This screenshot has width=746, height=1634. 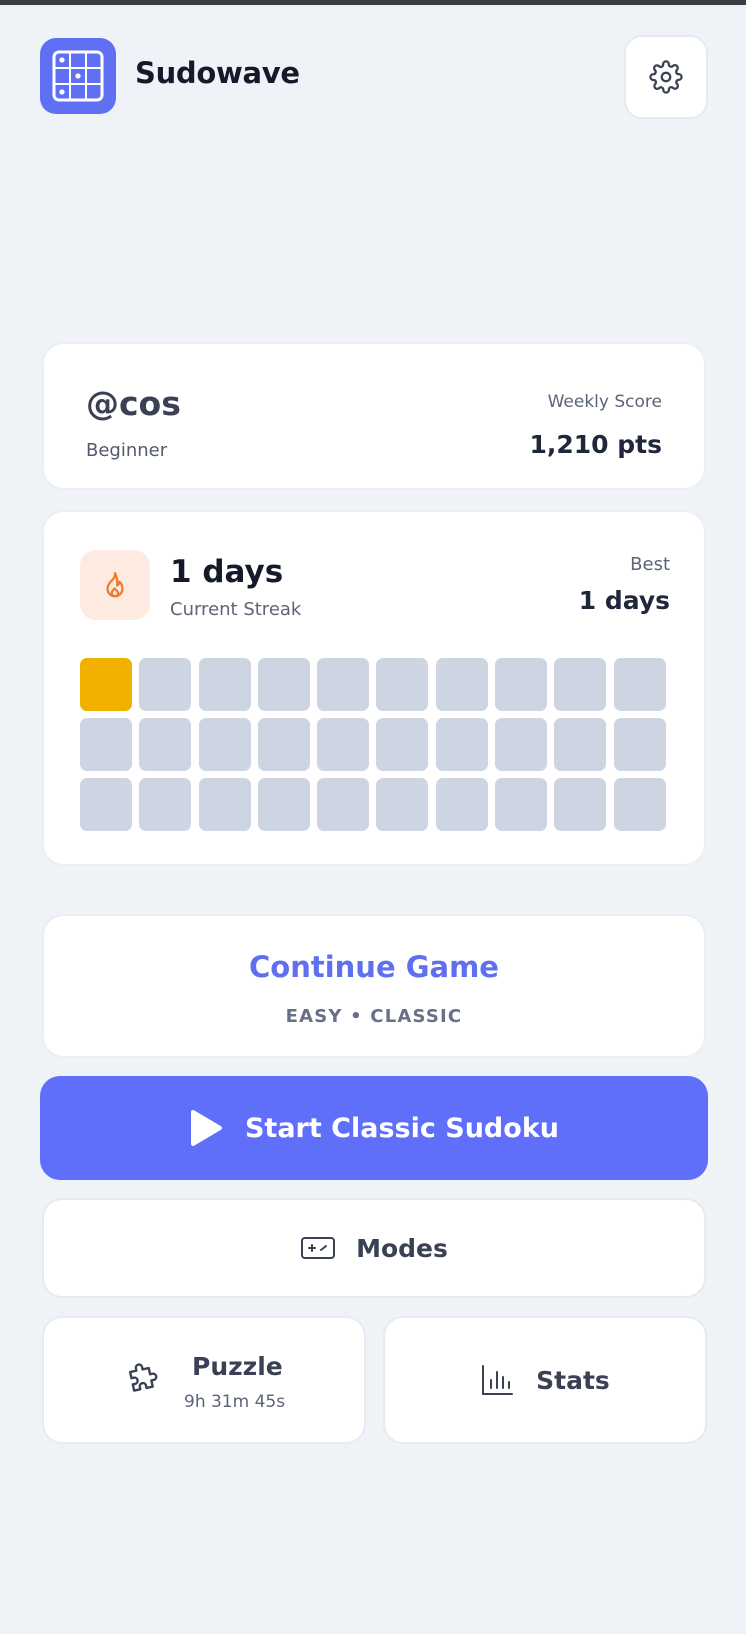 I want to click on start-classic-sudoku-button: Start Classic Sudoku, so click(x=374, y=1128).